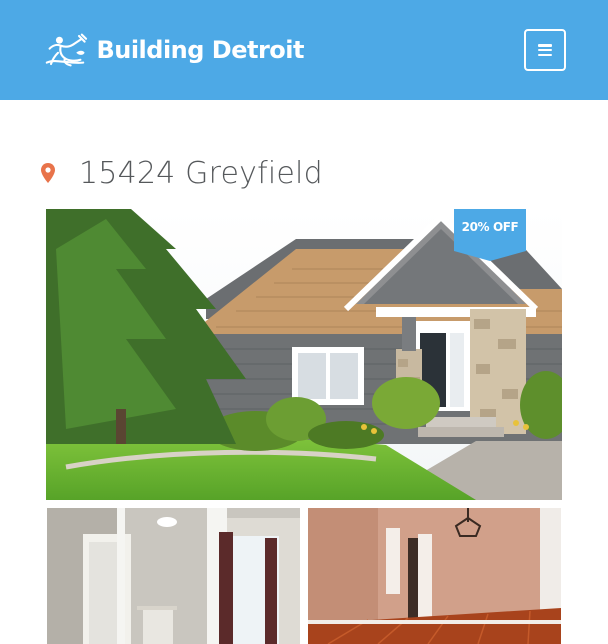 The width and height of the screenshot is (608, 644). I want to click on discount-badge: 20% OFF, so click(490, 235).